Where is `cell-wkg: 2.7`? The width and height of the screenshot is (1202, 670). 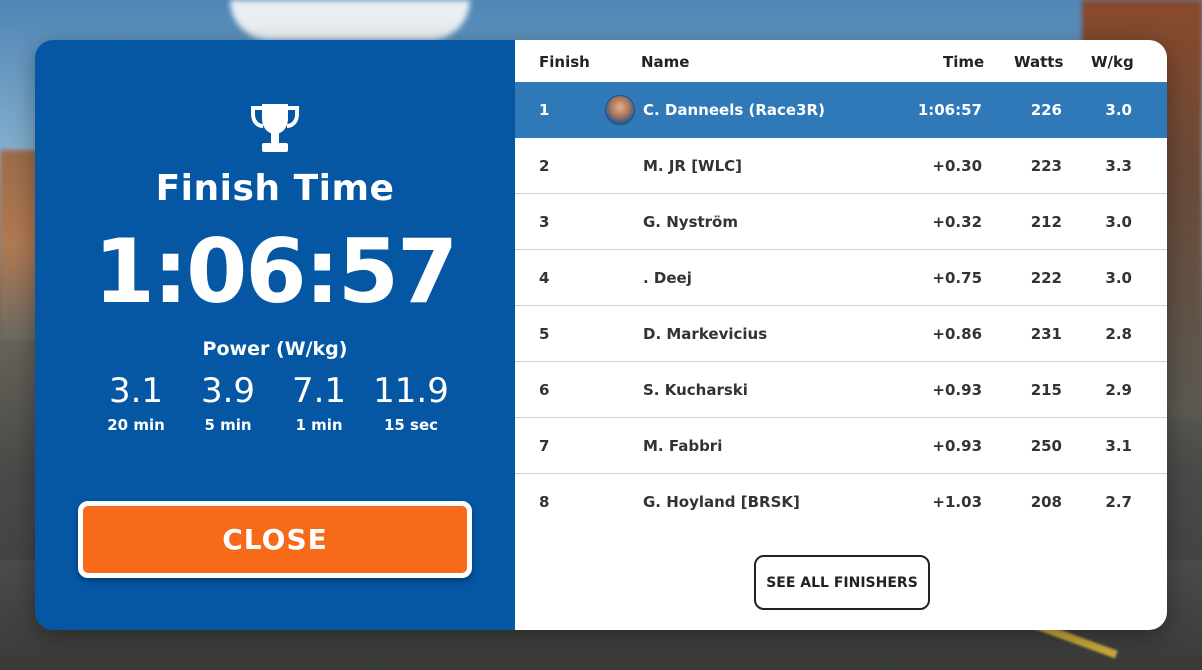
cell-wkg: 2.7 is located at coordinates (1118, 502).